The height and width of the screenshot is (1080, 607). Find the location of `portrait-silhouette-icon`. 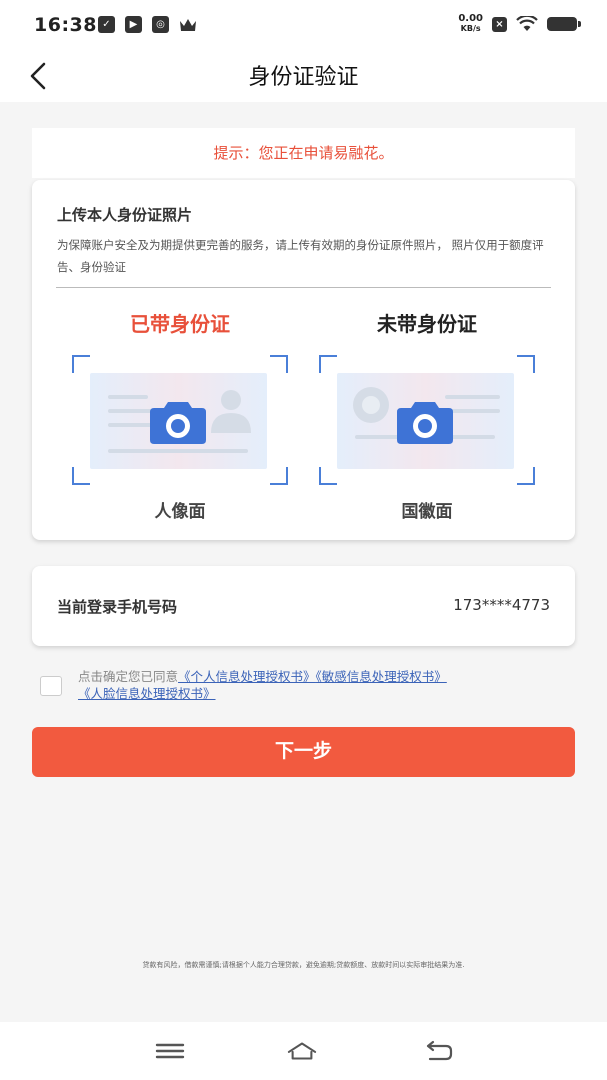

portrait-silhouette-icon is located at coordinates (231, 411).